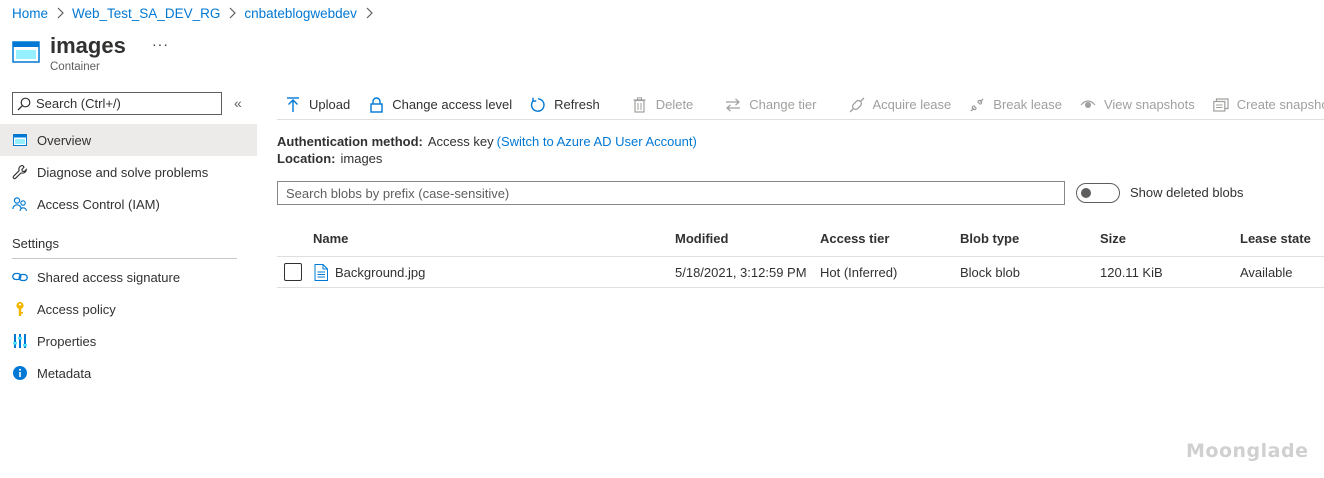 The height and width of the screenshot is (478, 1324). I want to click on breadcrumb-home: Home, so click(30, 13).